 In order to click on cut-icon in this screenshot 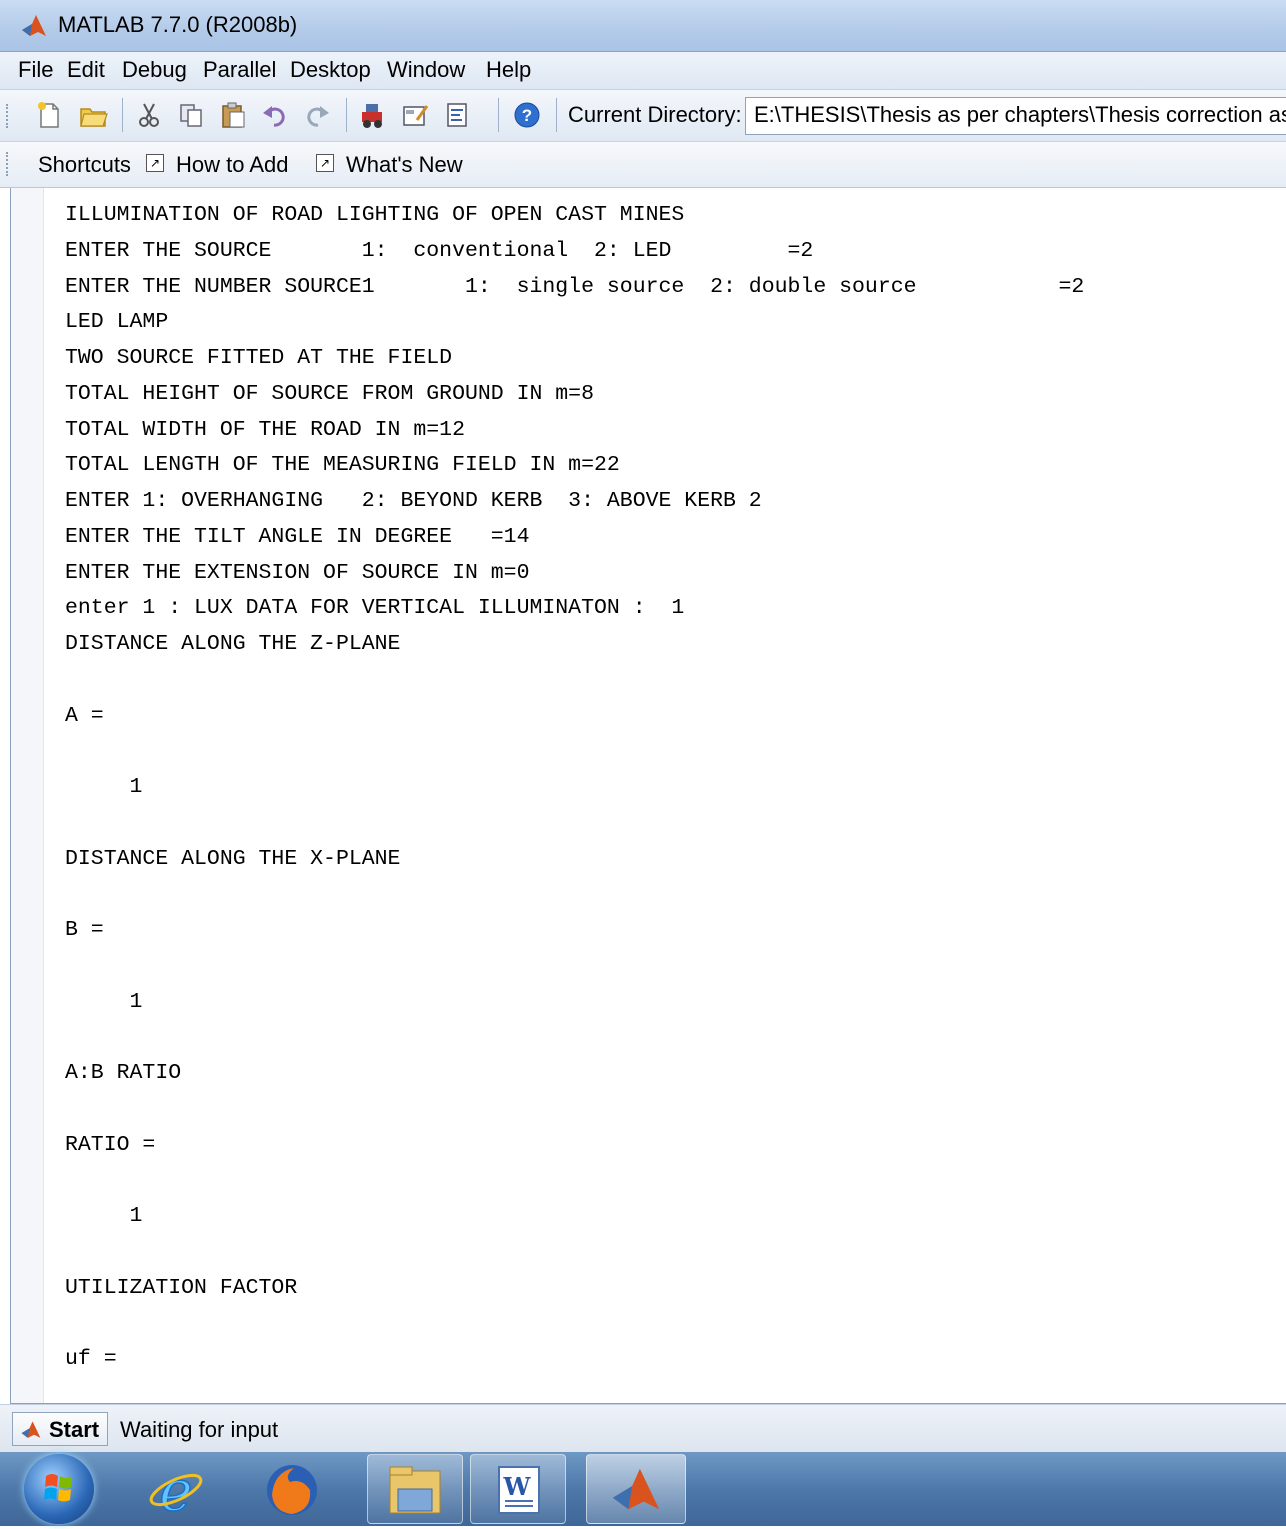, I will do `click(149, 115)`.